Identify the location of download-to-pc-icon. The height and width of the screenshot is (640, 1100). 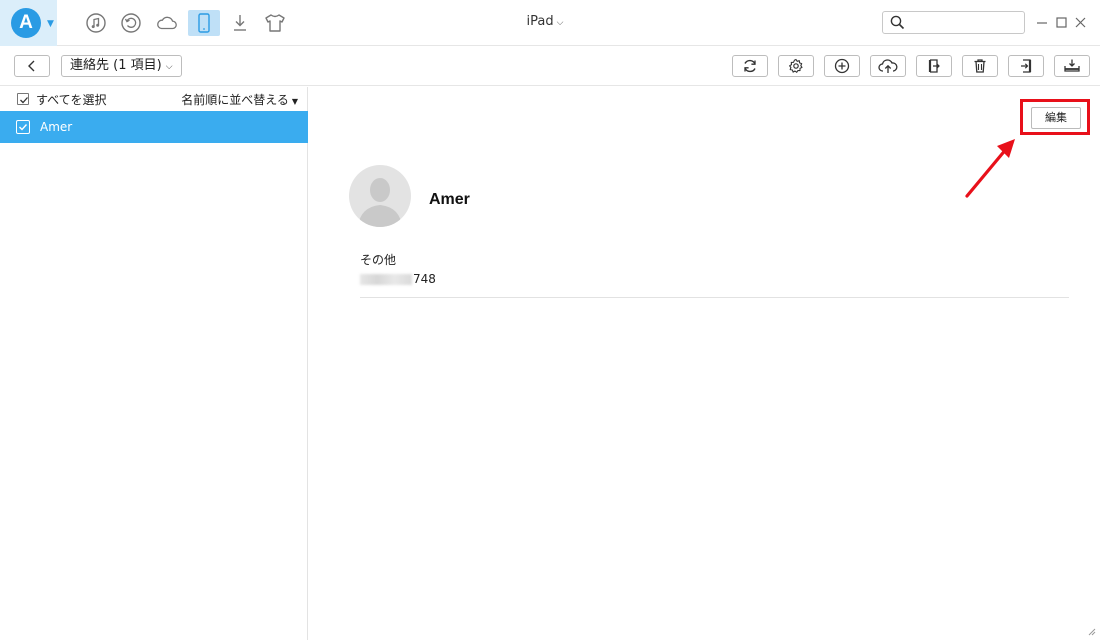
(1072, 65).